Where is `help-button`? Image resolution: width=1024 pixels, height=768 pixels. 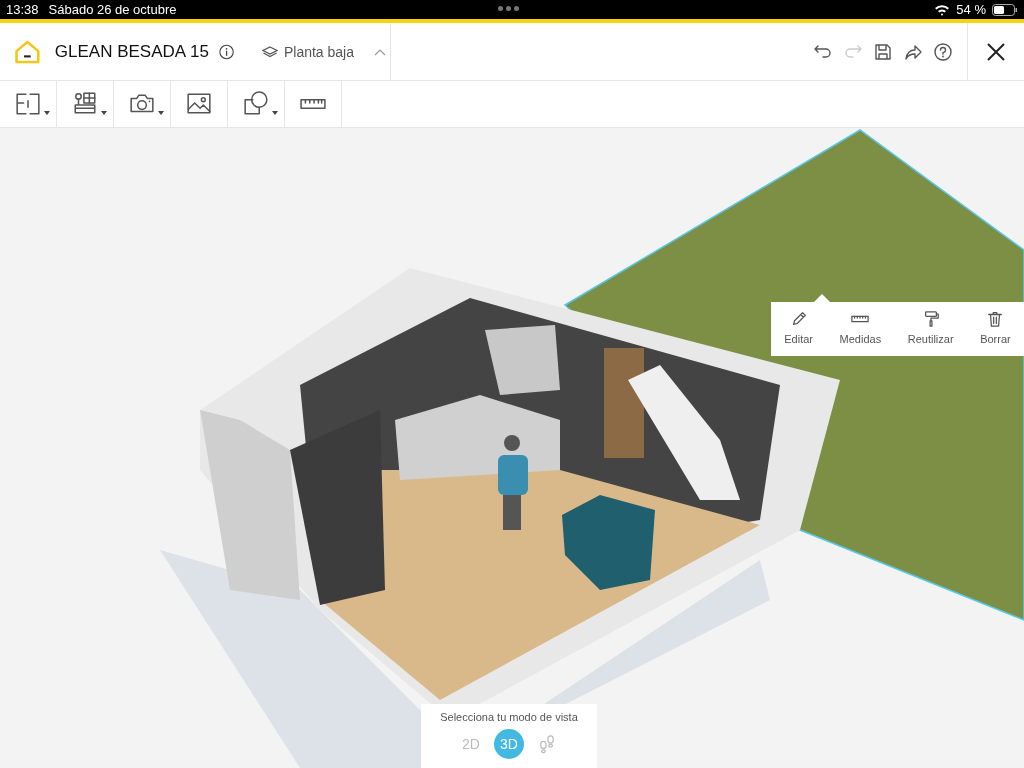 help-button is located at coordinates (943, 51).